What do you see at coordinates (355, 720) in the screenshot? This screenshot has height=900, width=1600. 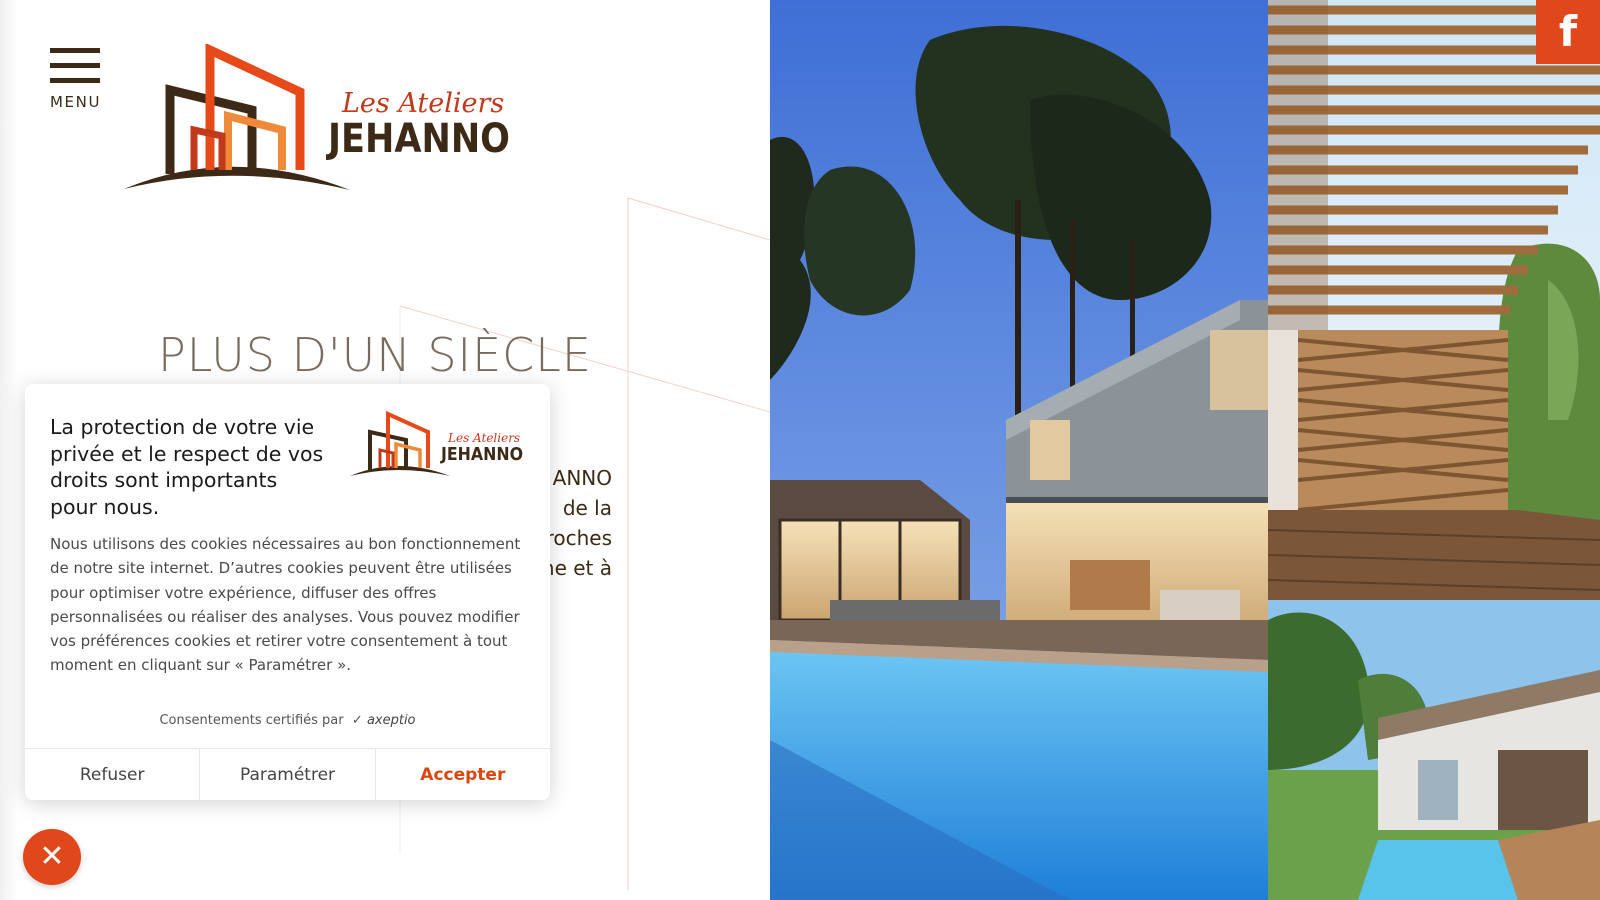 I see `axeptio-check-icon: ✓` at bounding box center [355, 720].